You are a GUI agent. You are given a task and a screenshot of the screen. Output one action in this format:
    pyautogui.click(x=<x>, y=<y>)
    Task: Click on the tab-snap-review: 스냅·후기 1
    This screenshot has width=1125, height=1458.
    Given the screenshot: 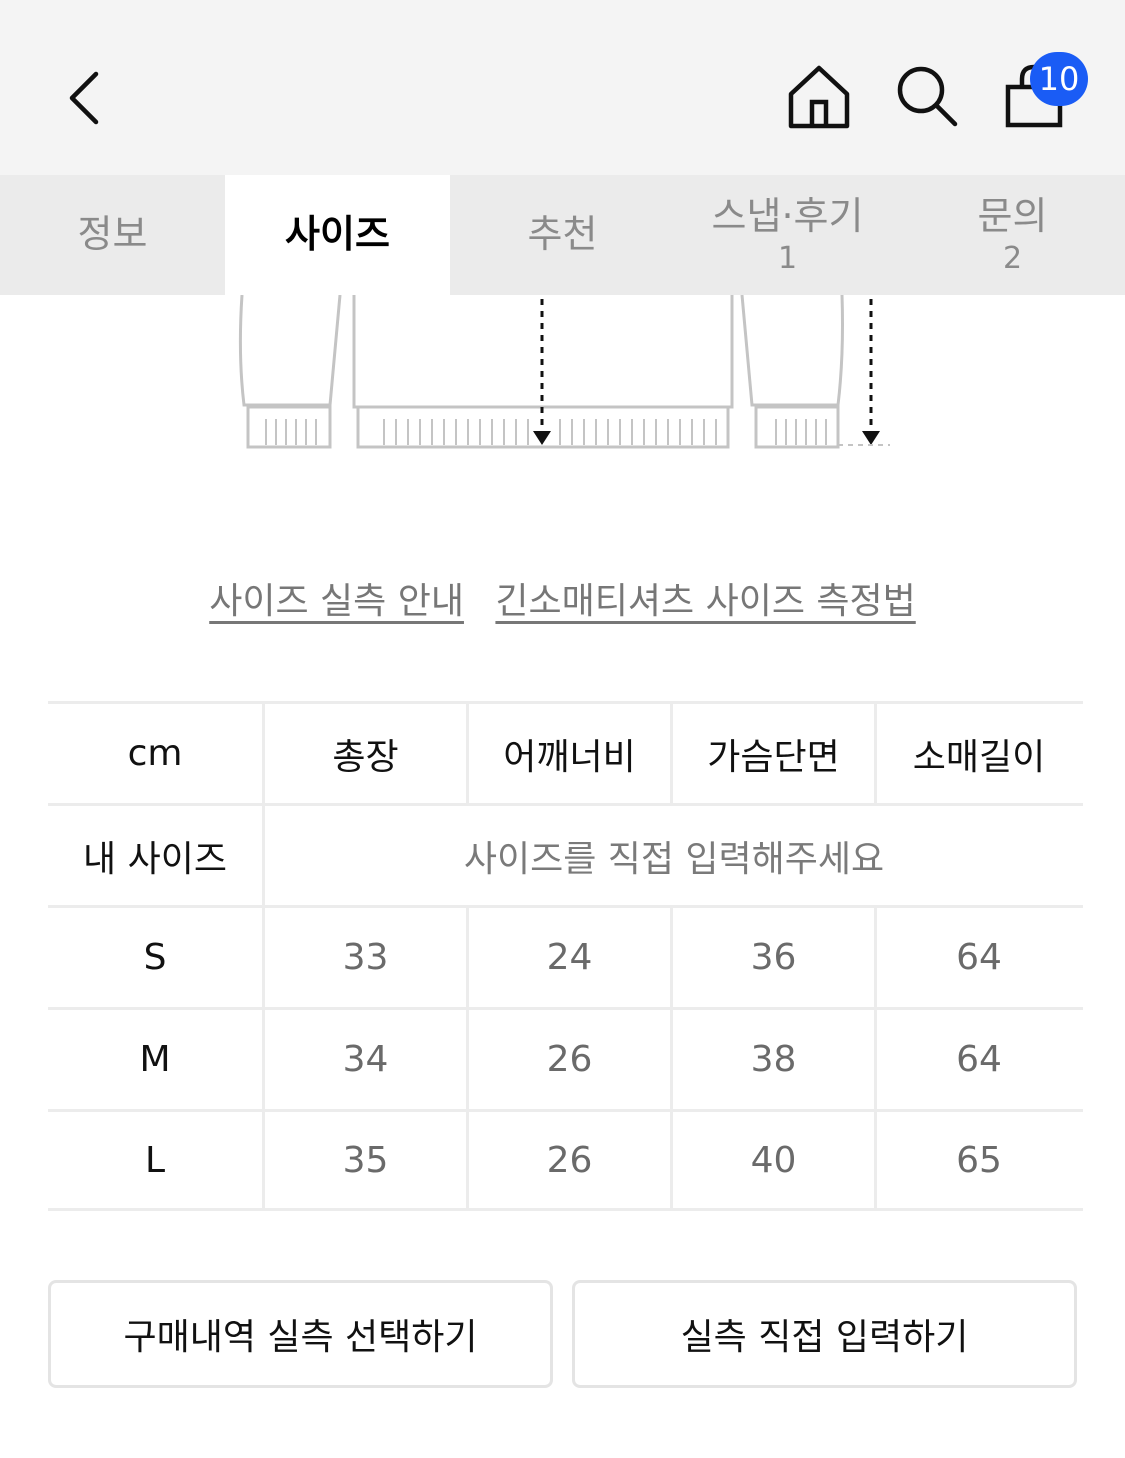 What is the action you would take?
    pyautogui.click(x=787, y=235)
    